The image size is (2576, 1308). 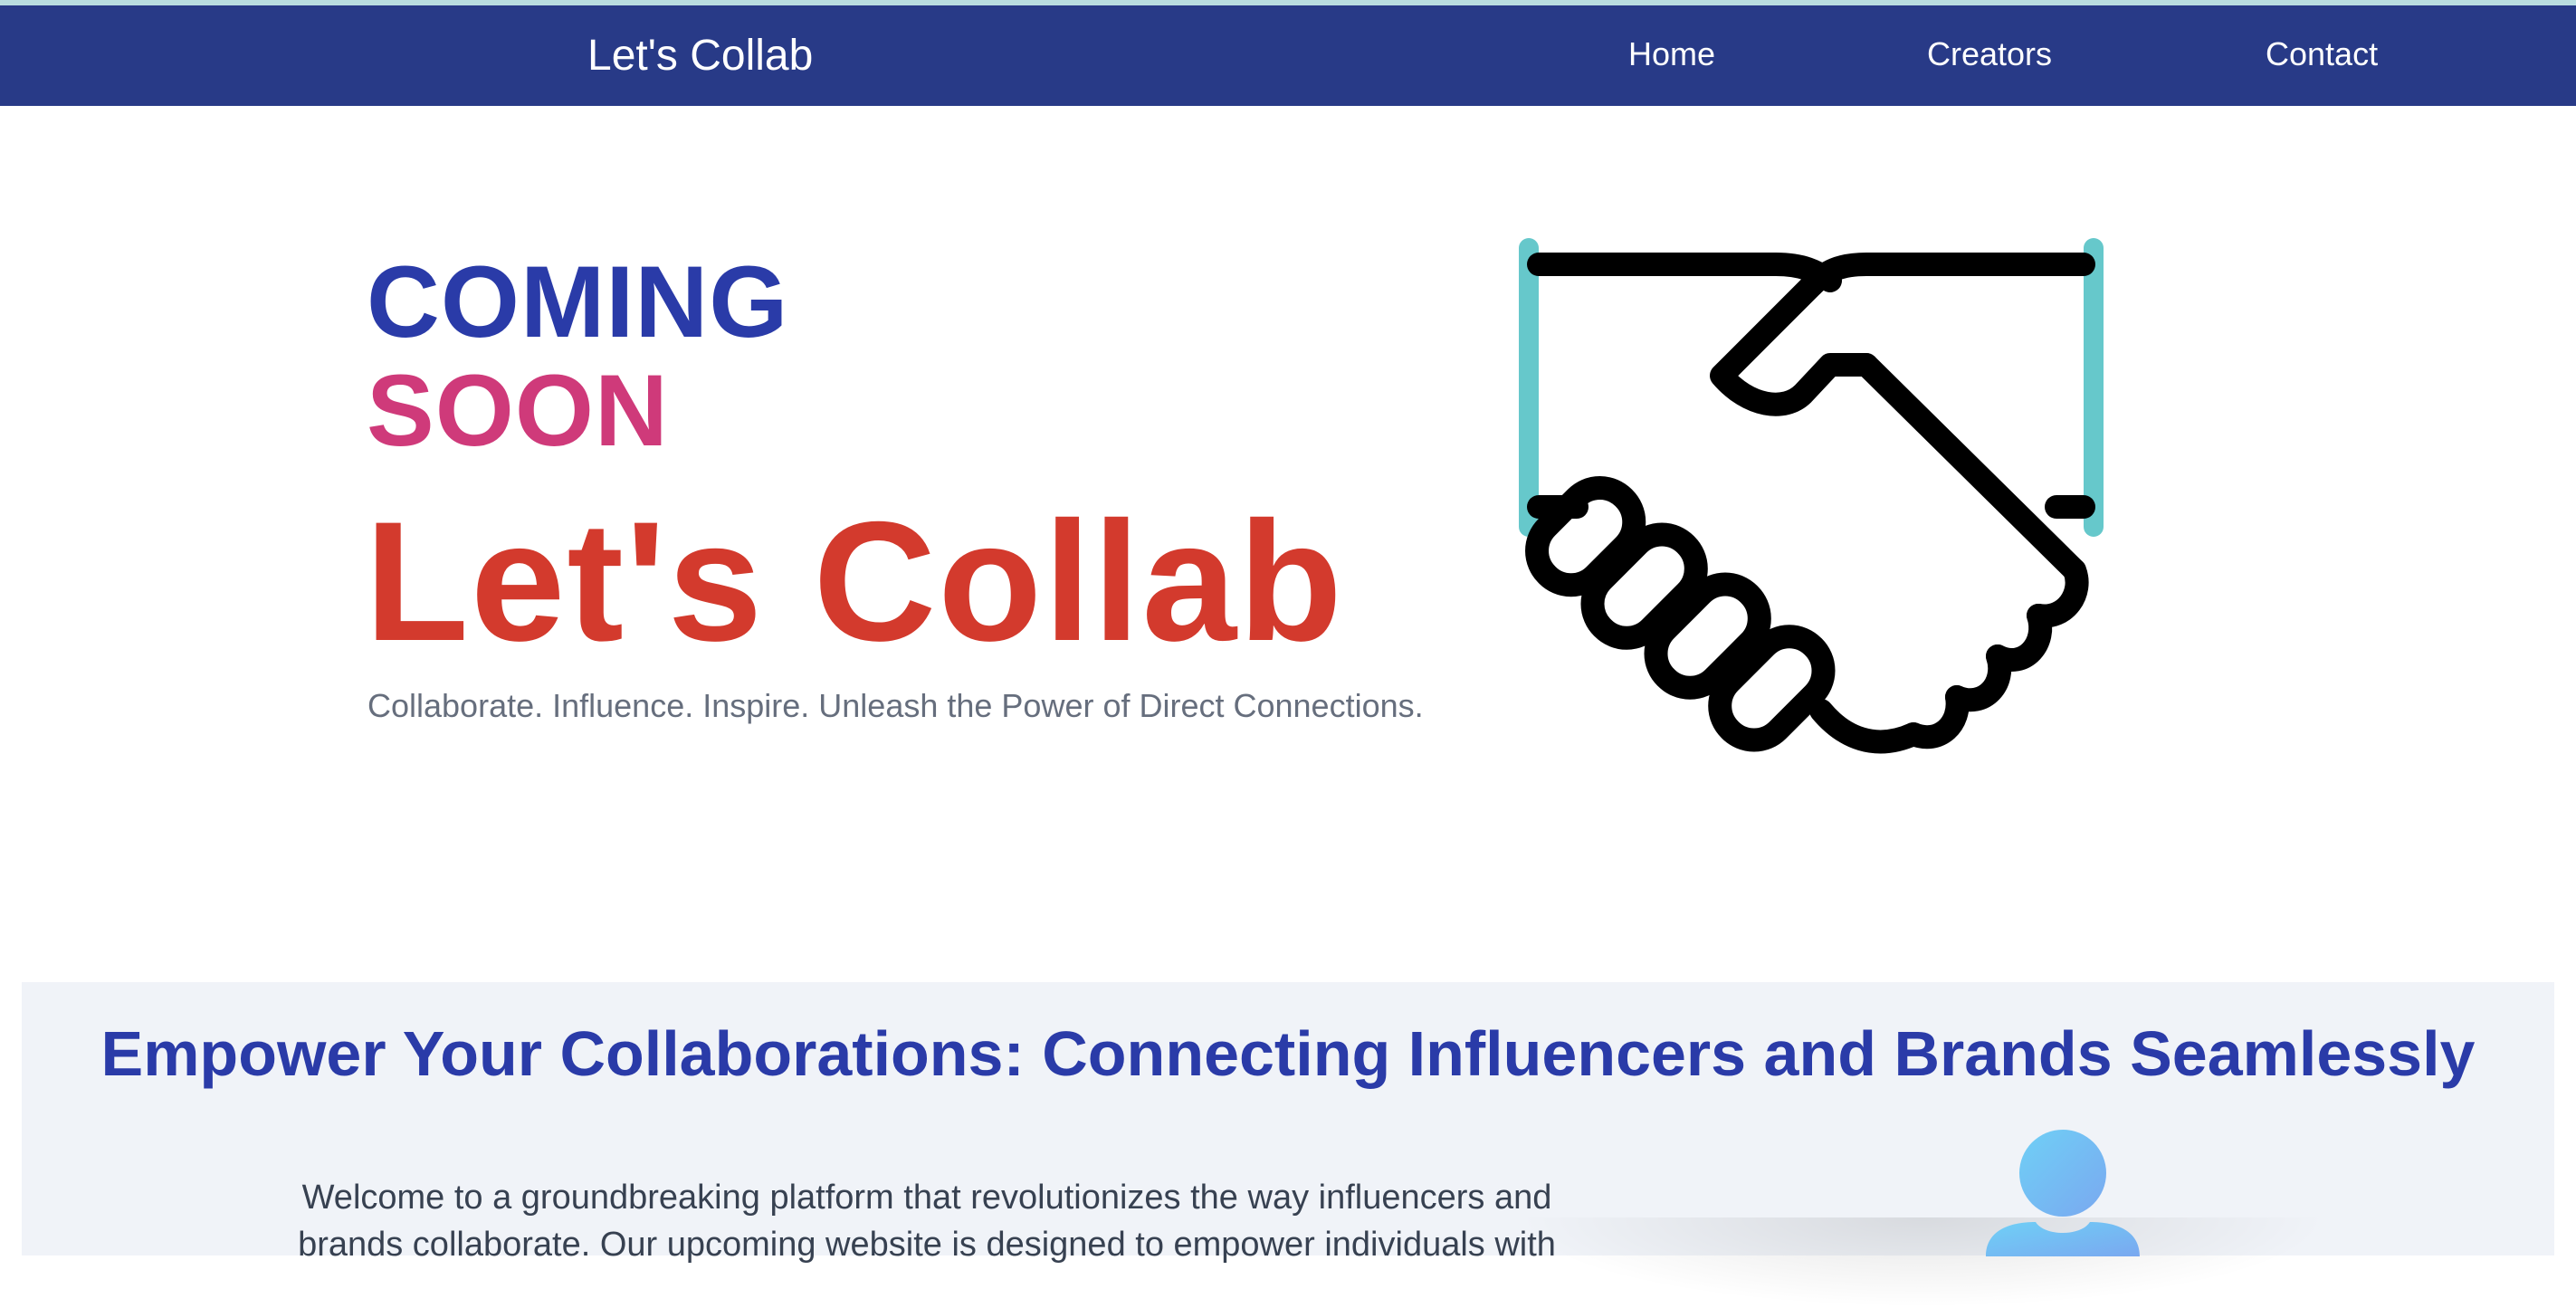 I want to click on hero-soon-text: SOON, so click(x=518, y=410).